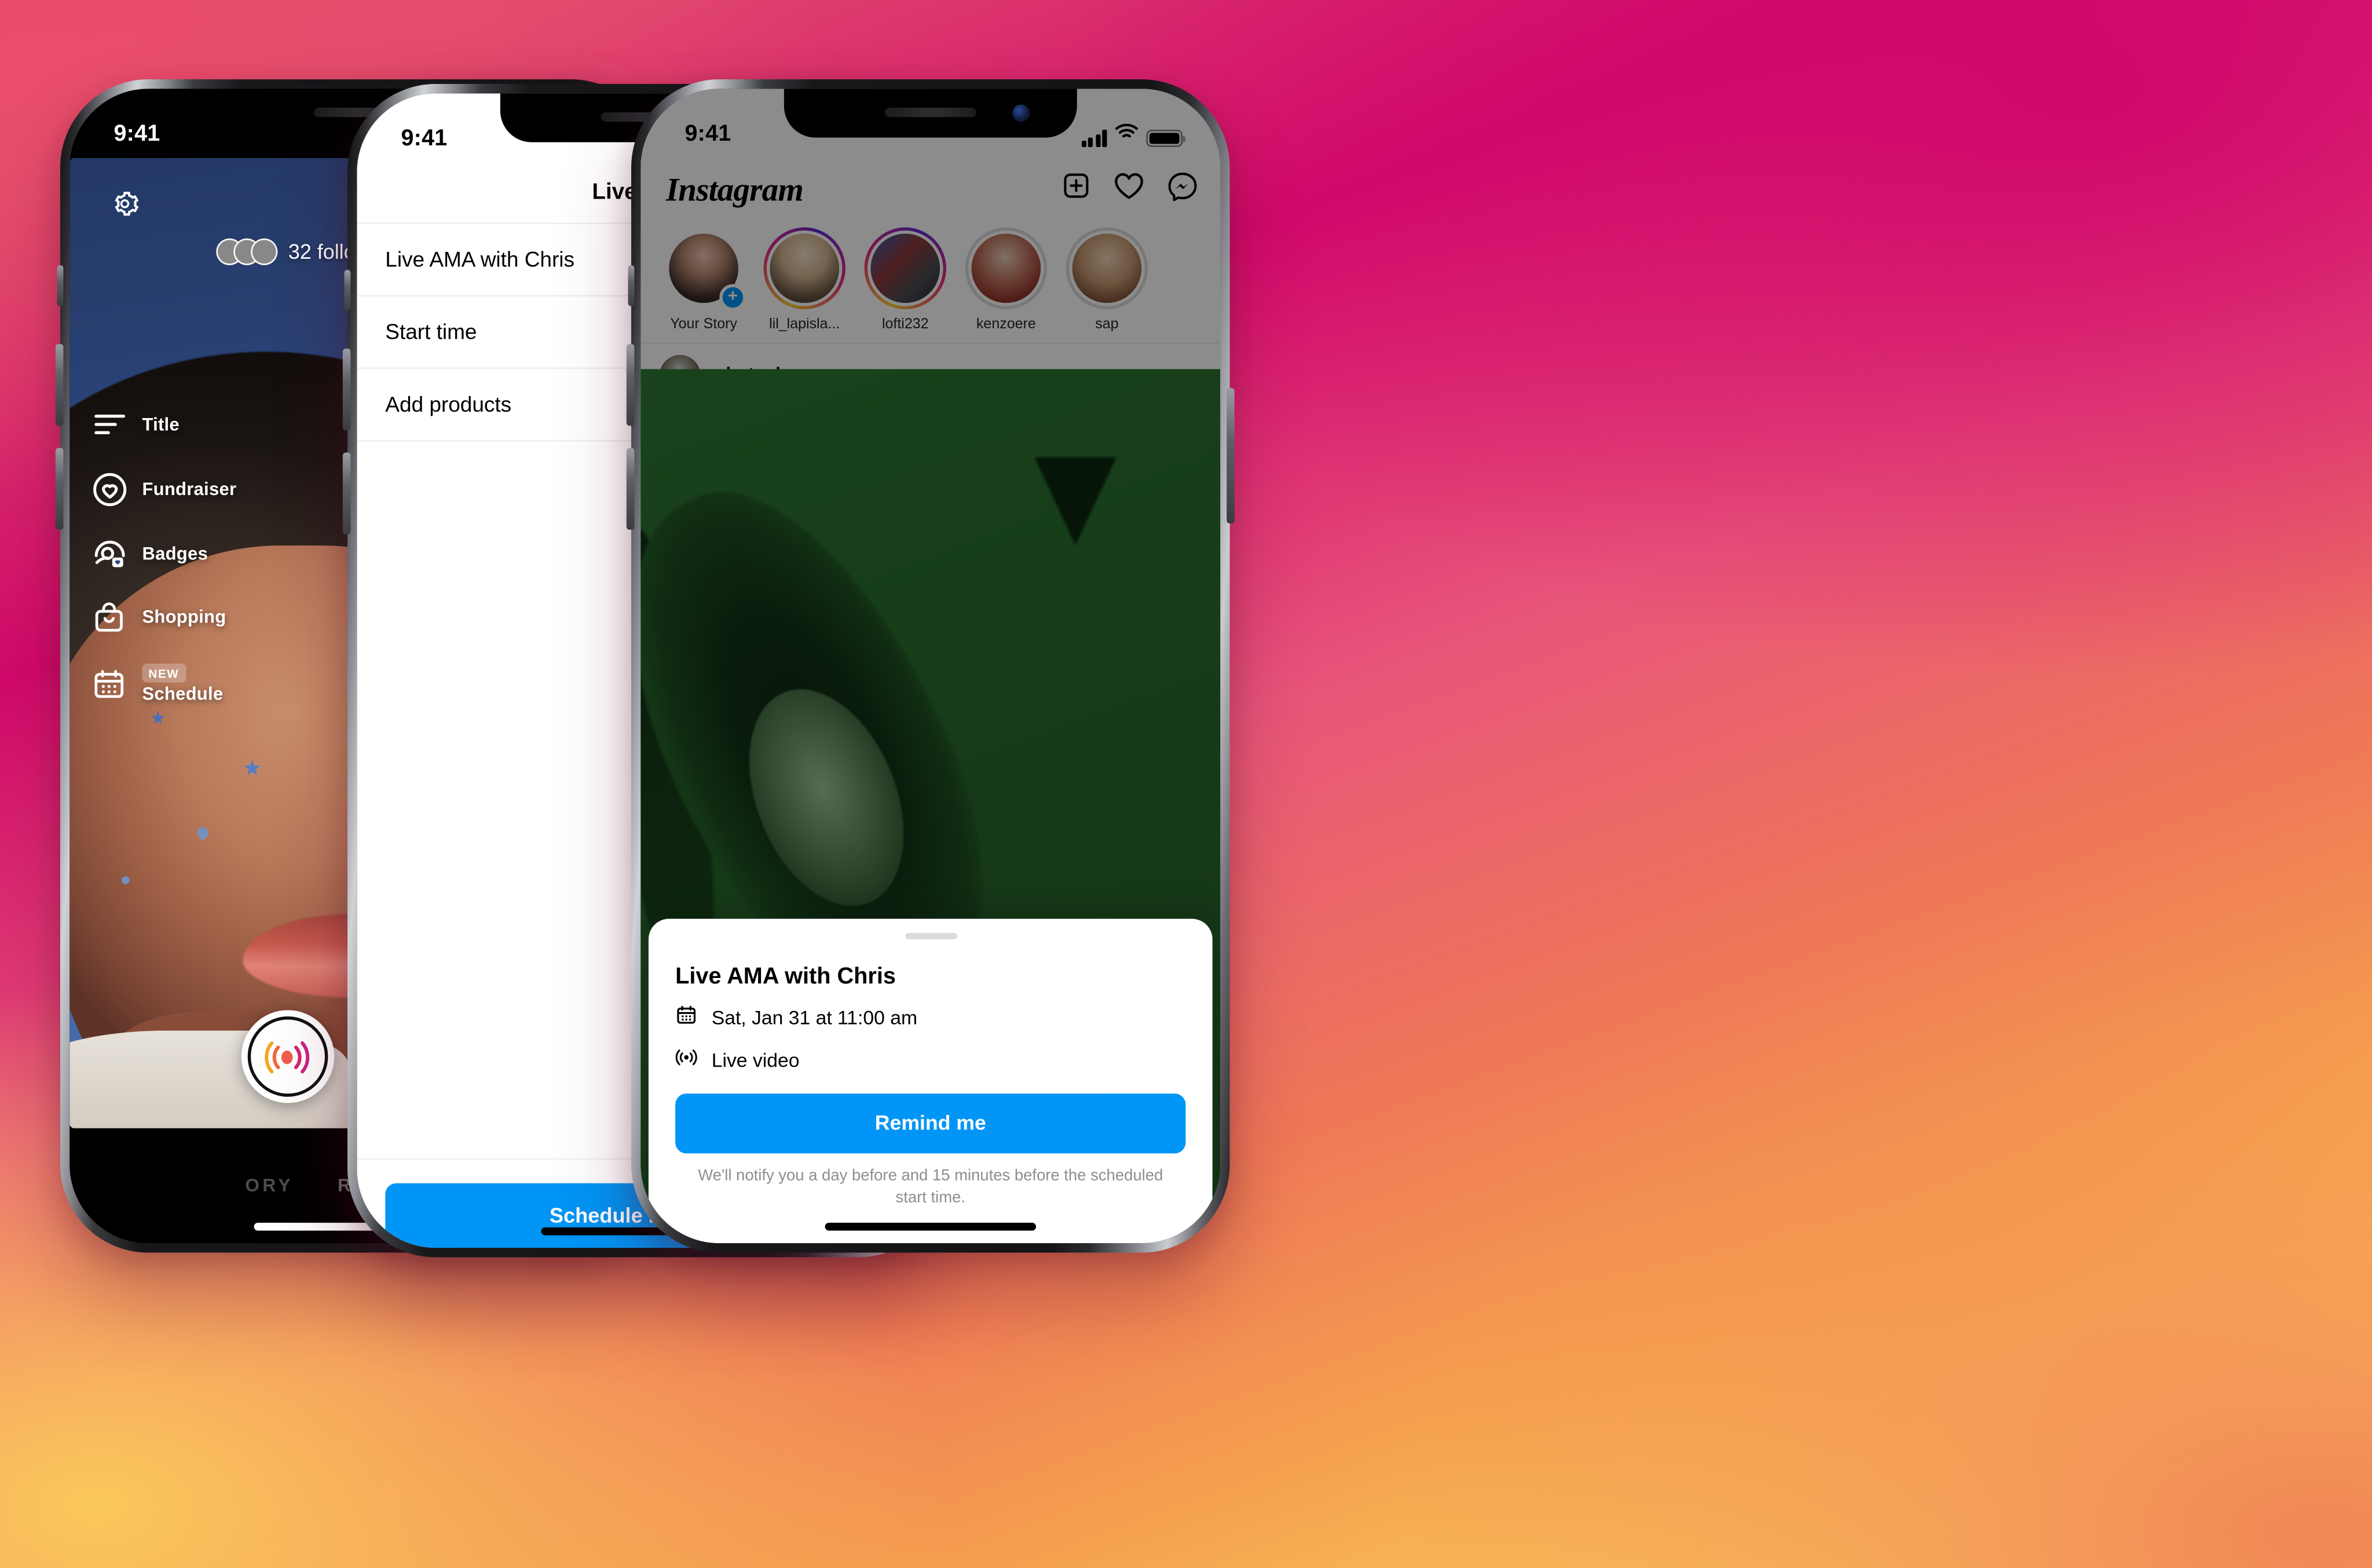  I want to click on menu-item-label: Schedule, so click(183, 695).